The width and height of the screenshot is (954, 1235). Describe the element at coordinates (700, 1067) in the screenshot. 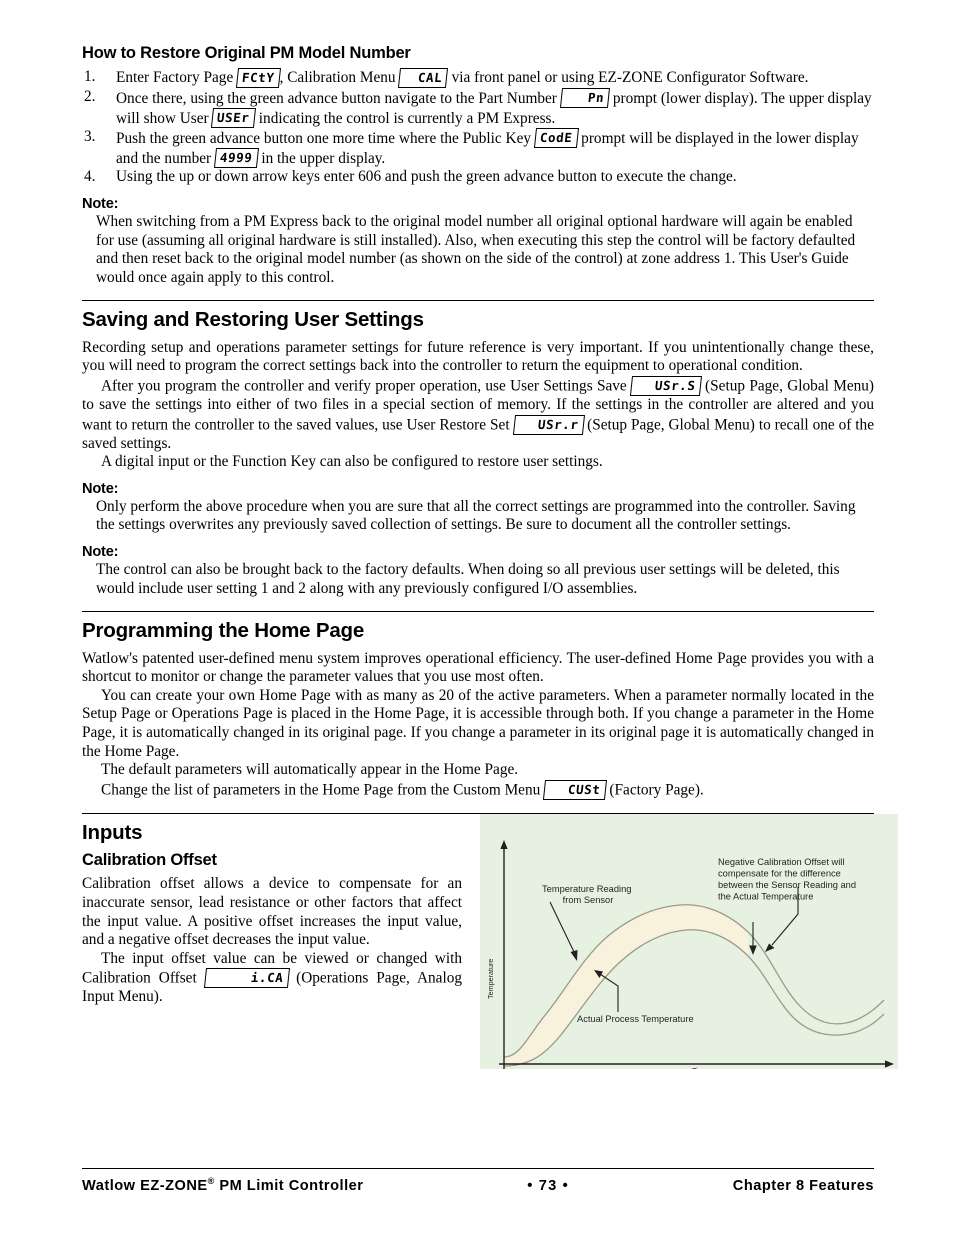

I see `x-axis-label: Time` at that location.